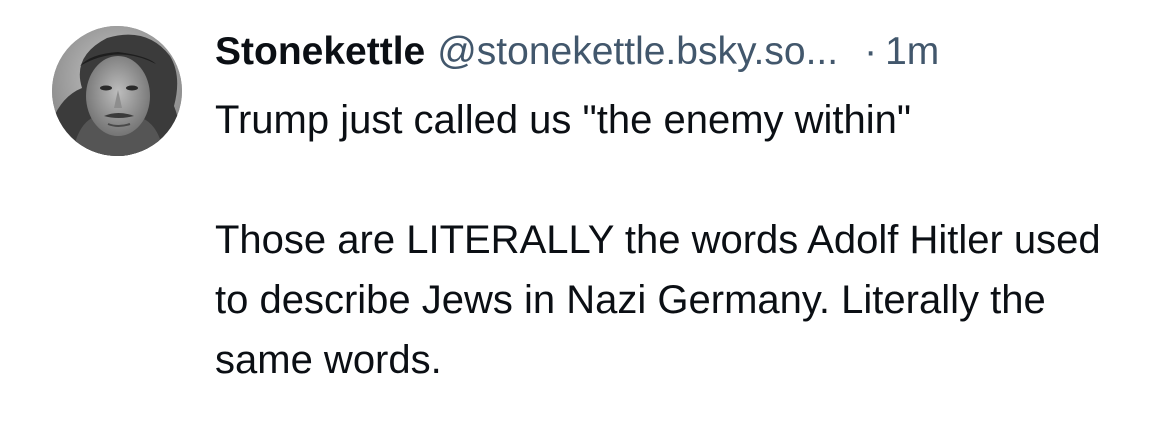 This screenshot has width=1161, height=422. I want to click on post-header: Stonekettle @stonekettle.bsky.so... · 1m, so click(675, 52).